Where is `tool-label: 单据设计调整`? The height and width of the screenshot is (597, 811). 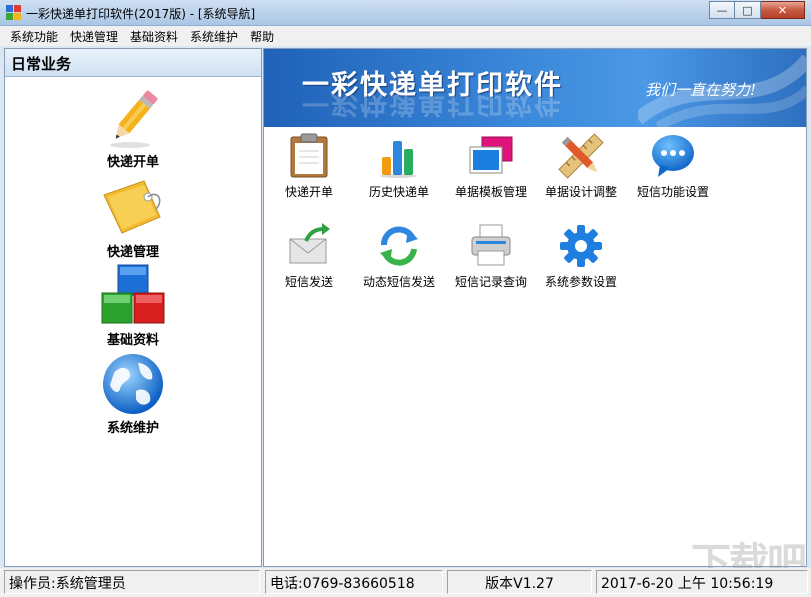 tool-label: 单据设计调整 is located at coordinates (580, 192).